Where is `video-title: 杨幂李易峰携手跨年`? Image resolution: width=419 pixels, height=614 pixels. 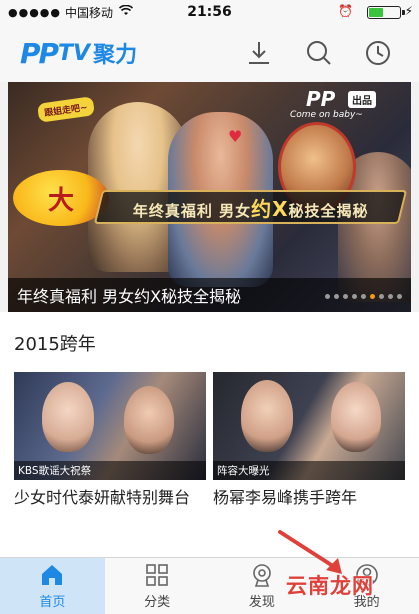
video-title: 杨幂李易峰携手跨年 is located at coordinates (285, 497).